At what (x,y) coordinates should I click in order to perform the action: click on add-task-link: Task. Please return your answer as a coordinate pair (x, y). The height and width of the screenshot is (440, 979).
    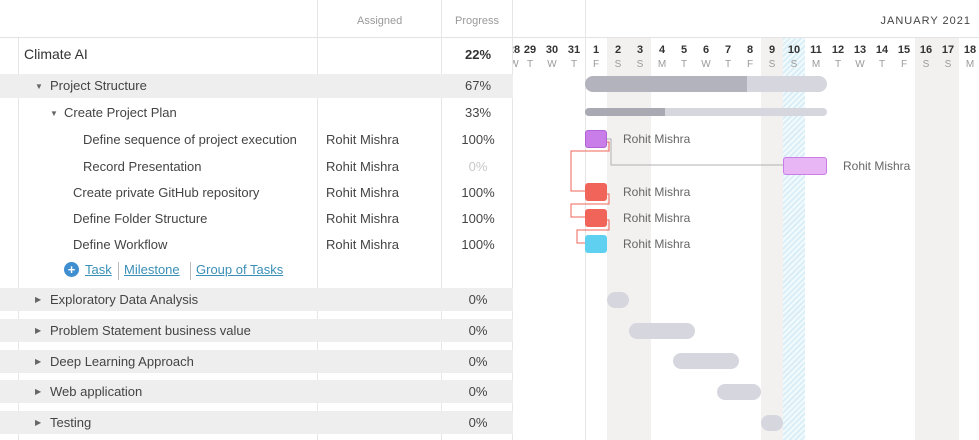
    Looking at the image, I should click on (98, 269).